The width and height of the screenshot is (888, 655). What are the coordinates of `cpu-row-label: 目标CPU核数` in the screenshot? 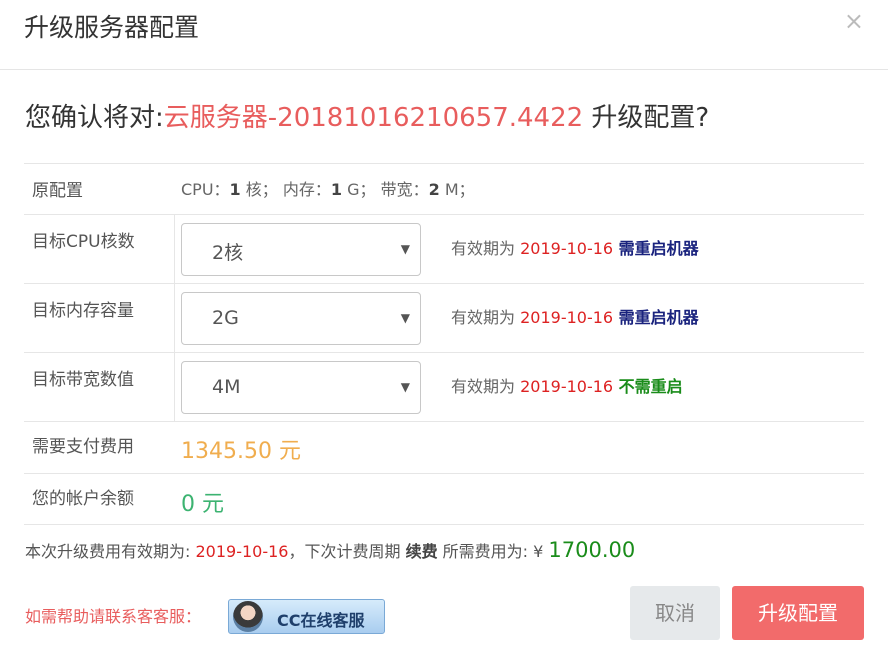 It's located at (83, 242).